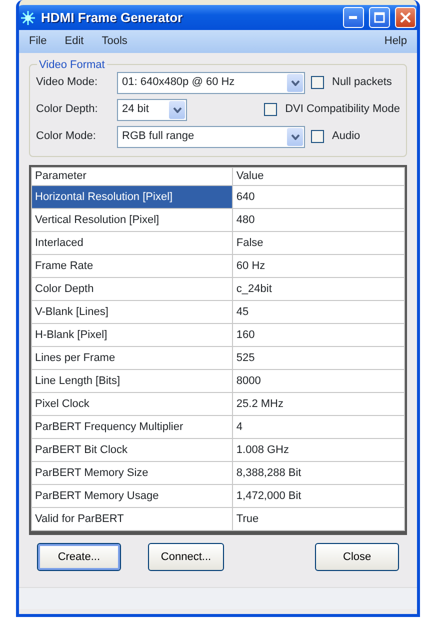  Describe the element at coordinates (318, 243) in the screenshot. I see `table-cell: False` at that location.